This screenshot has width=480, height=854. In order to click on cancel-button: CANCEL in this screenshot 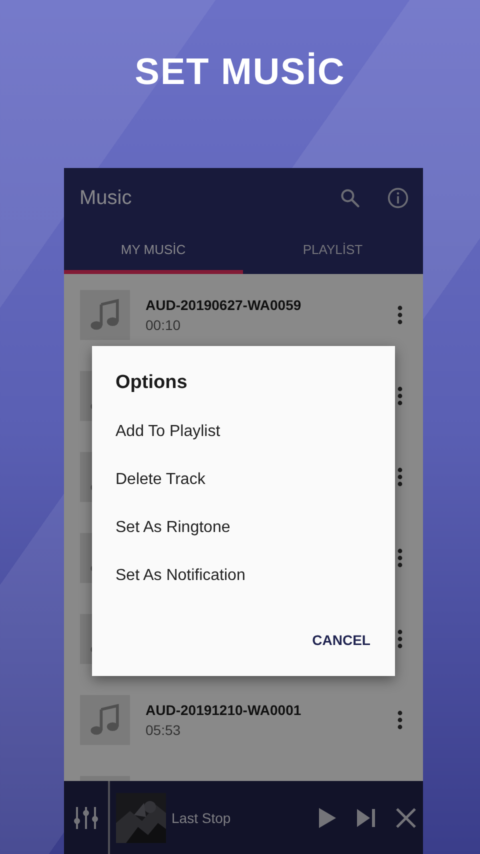, I will do `click(341, 640)`.